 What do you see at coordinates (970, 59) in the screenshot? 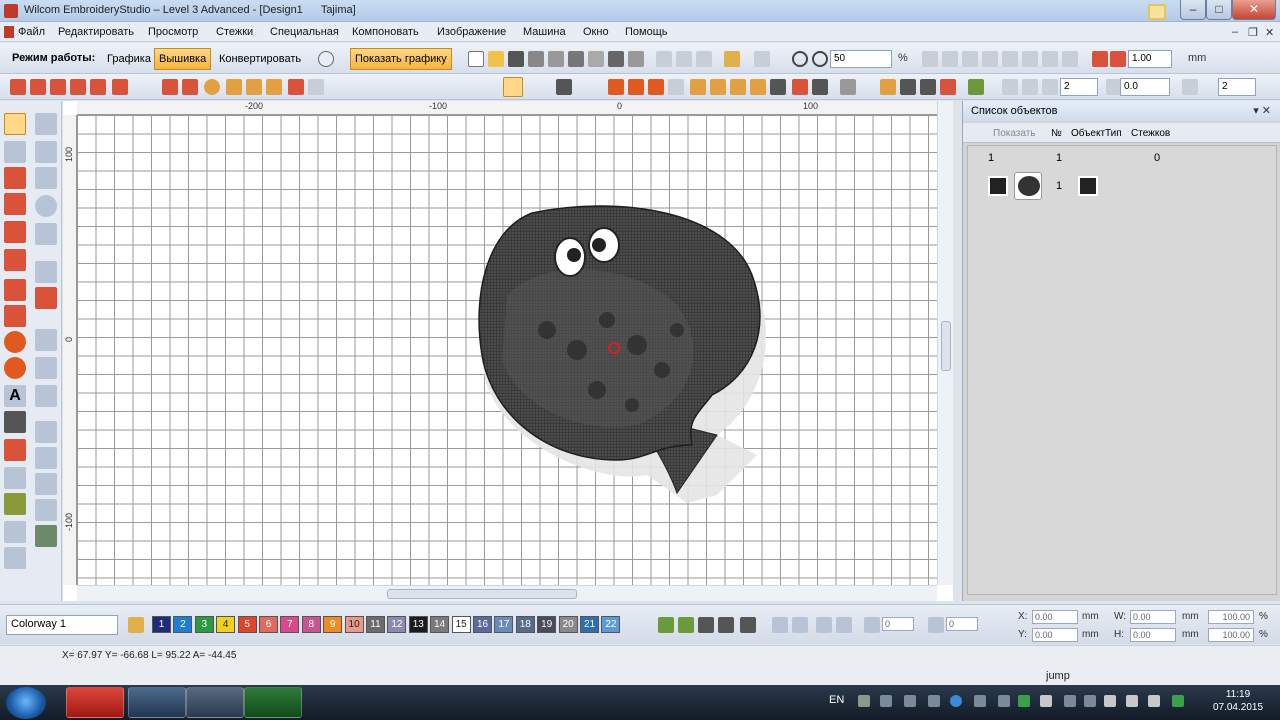
I see `ungroup-icon` at bounding box center [970, 59].